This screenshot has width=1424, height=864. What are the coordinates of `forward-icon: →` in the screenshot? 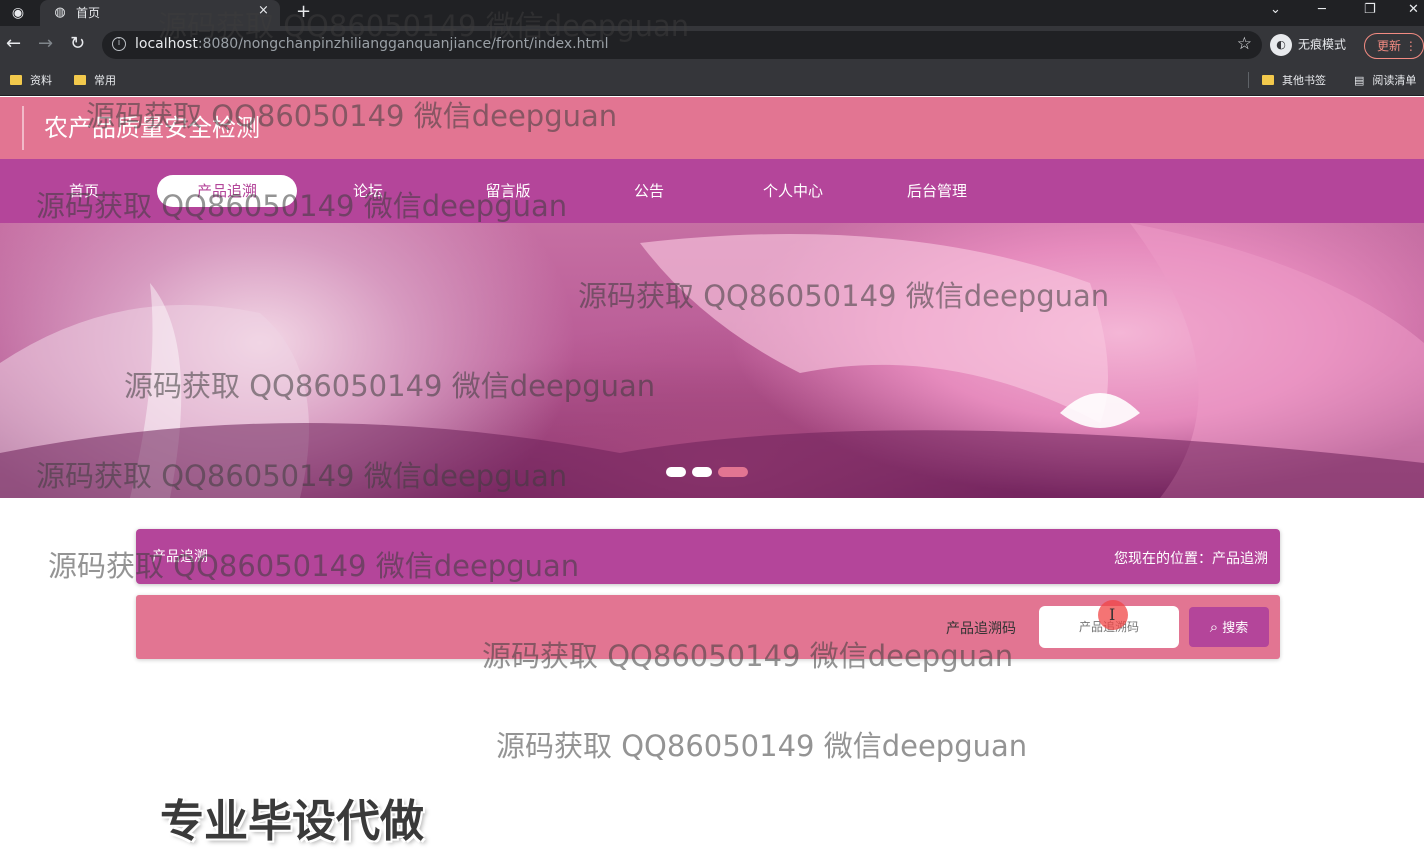 It's located at (45, 44).